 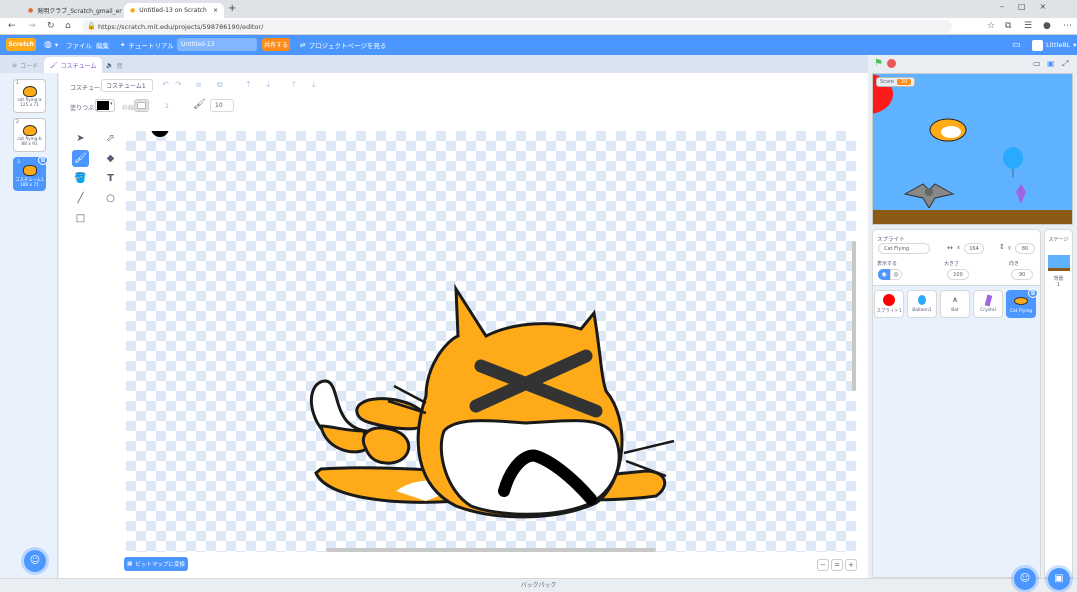 What do you see at coordinates (110, 158) in the screenshot?
I see `eraser-tool: ◆` at bounding box center [110, 158].